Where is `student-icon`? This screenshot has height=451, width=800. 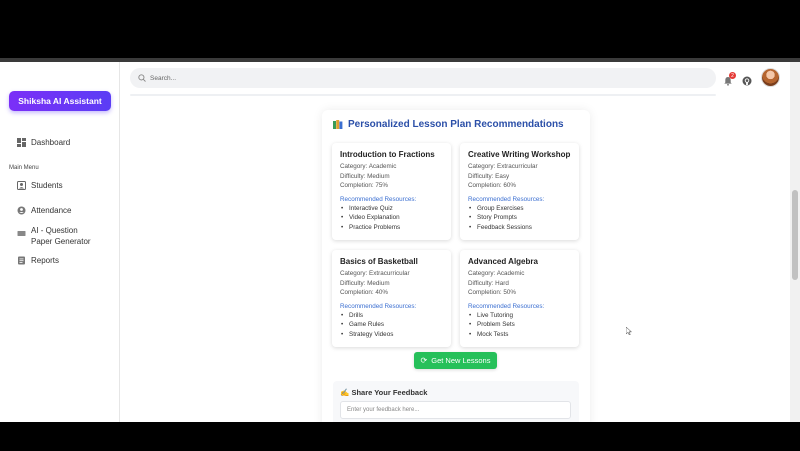 student-icon is located at coordinates (21, 185).